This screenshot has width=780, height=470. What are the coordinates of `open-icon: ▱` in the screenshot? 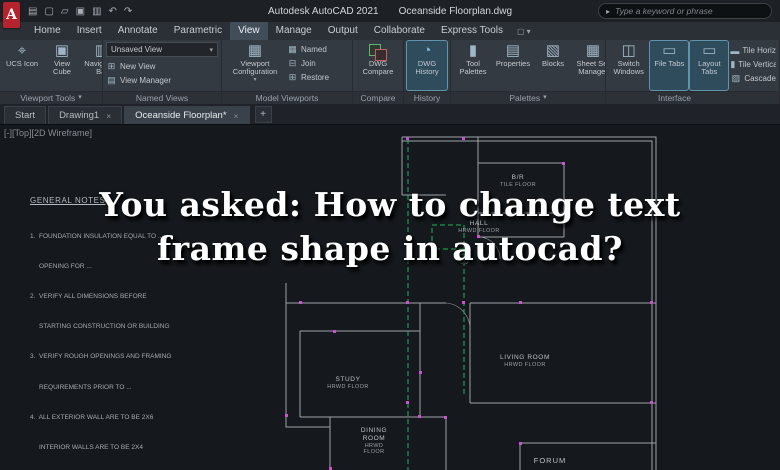 It's located at (65, 11).